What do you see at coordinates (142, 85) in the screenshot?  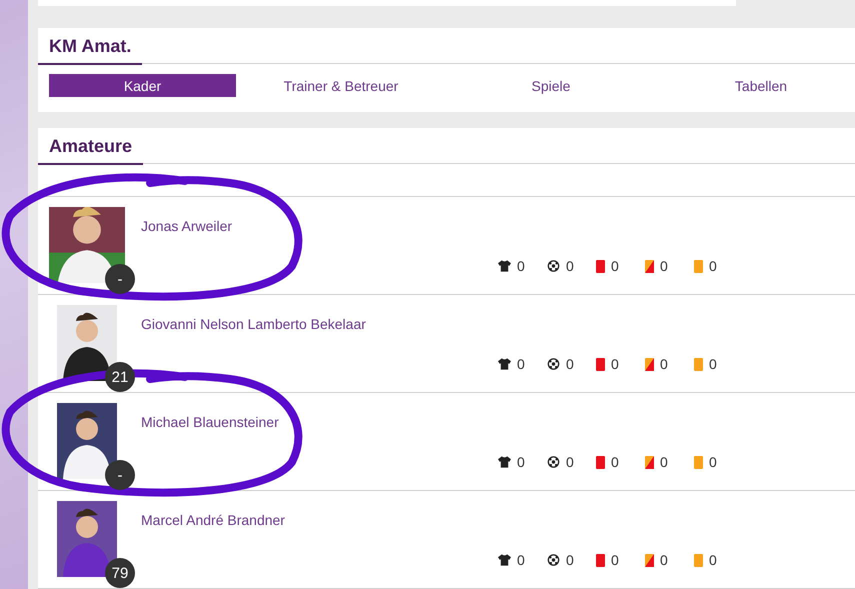 I see `tab: Kader` at bounding box center [142, 85].